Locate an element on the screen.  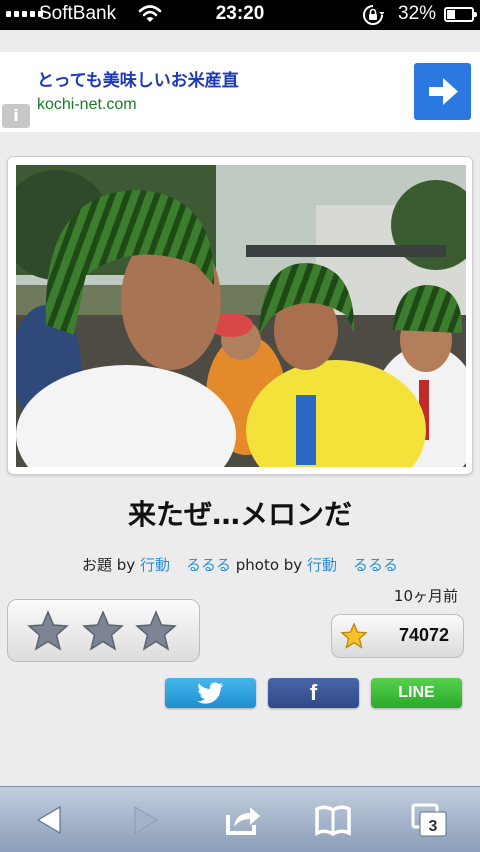
facebook-share-button: f is located at coordinates (313, 693).